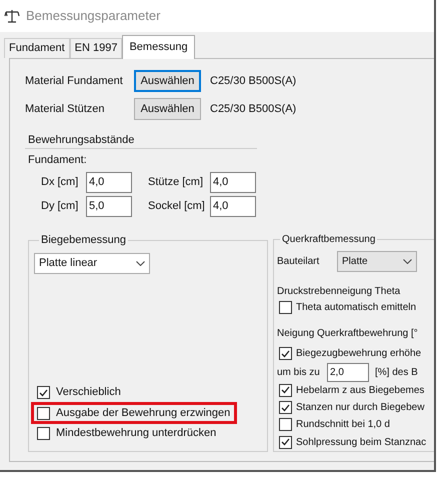 The height and width of the screenshot is (484, 438). What do you see at coordinates (81, 140) in the screenshot?
I see `section-title: Bewehrungsabstände` at bounding box center [81, 140].